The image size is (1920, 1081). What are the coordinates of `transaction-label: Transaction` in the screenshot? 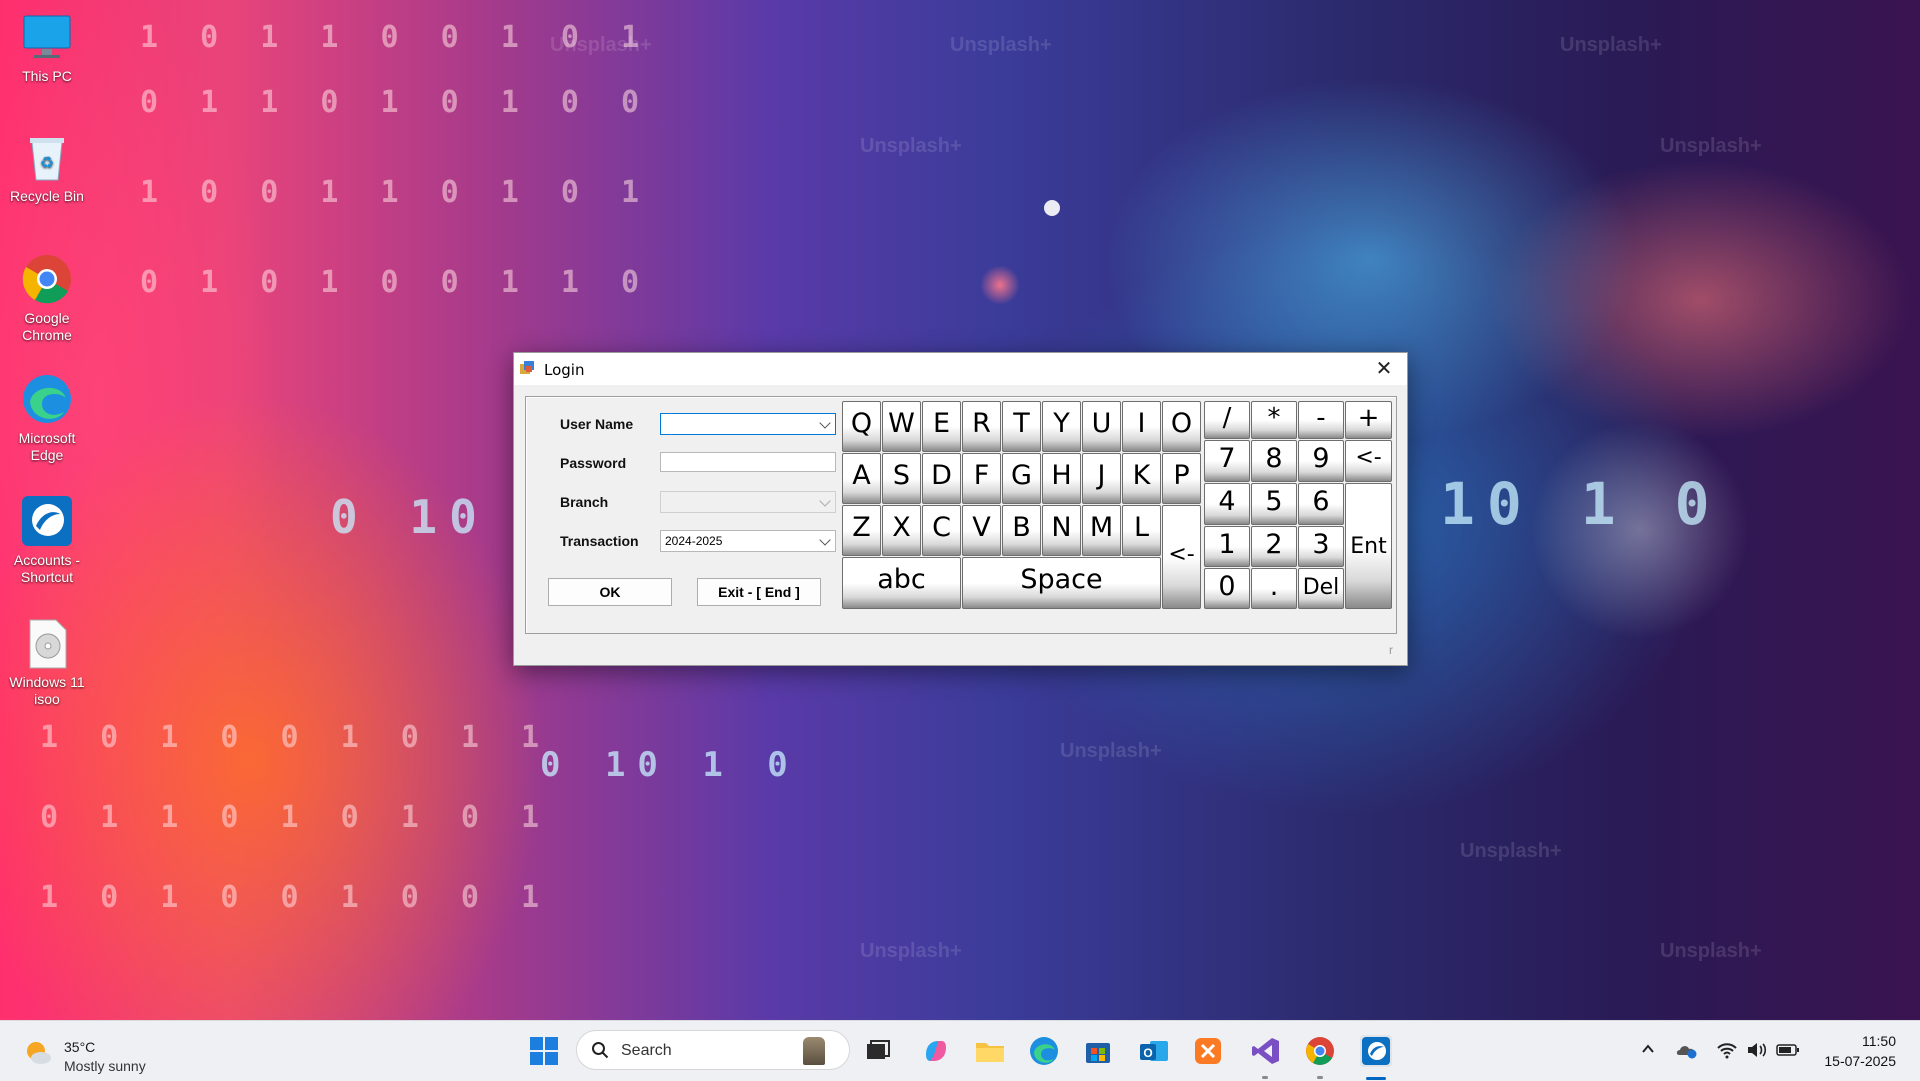 It's located at (599, 541).